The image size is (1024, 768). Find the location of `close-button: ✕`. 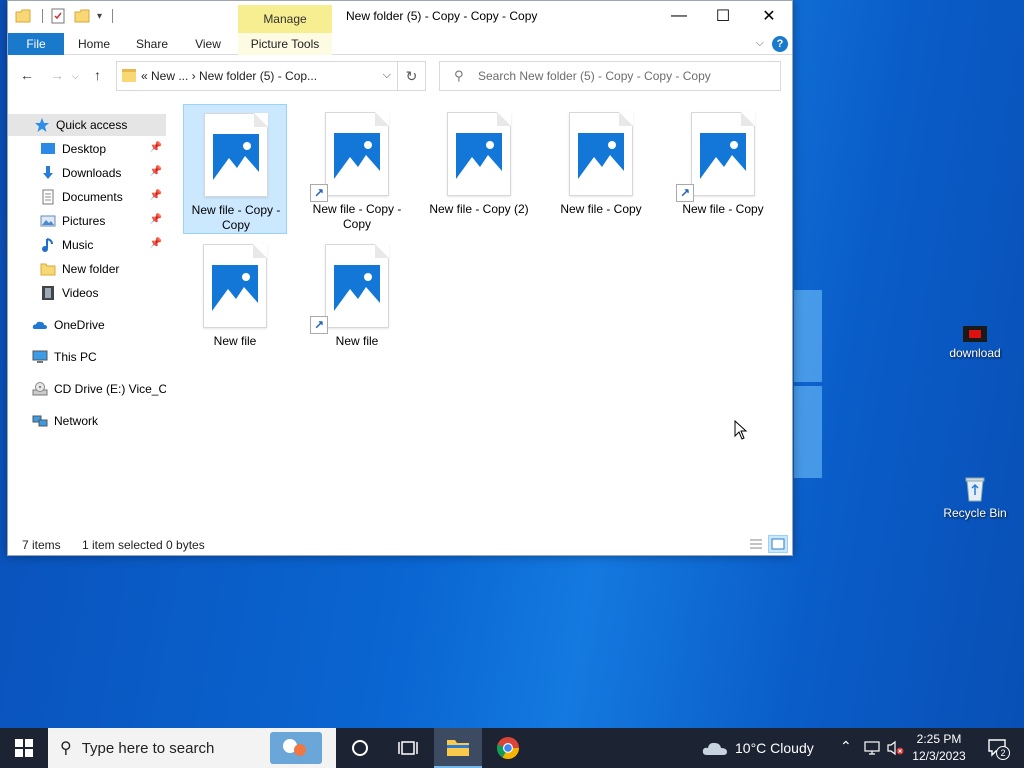

close-button: ✕ is located at coordinates (769, 16).